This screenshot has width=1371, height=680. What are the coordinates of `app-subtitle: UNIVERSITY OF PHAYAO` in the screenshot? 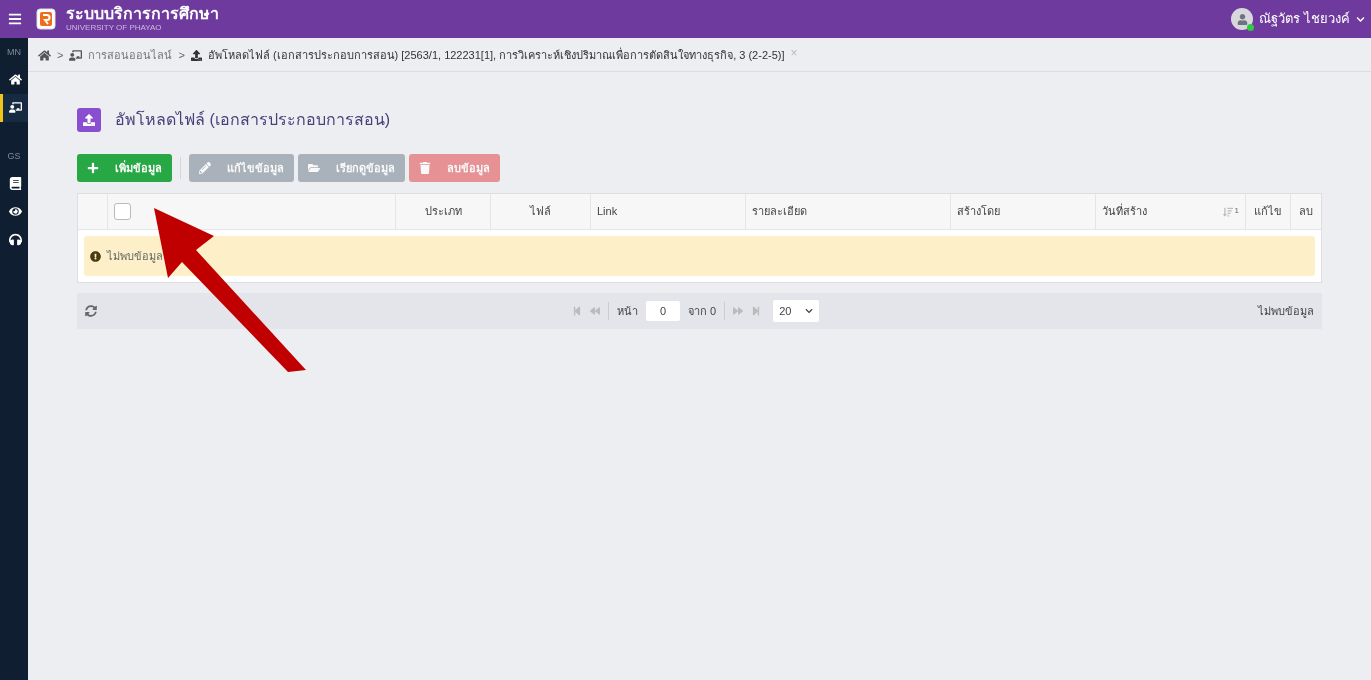 It's located at (114, 28).